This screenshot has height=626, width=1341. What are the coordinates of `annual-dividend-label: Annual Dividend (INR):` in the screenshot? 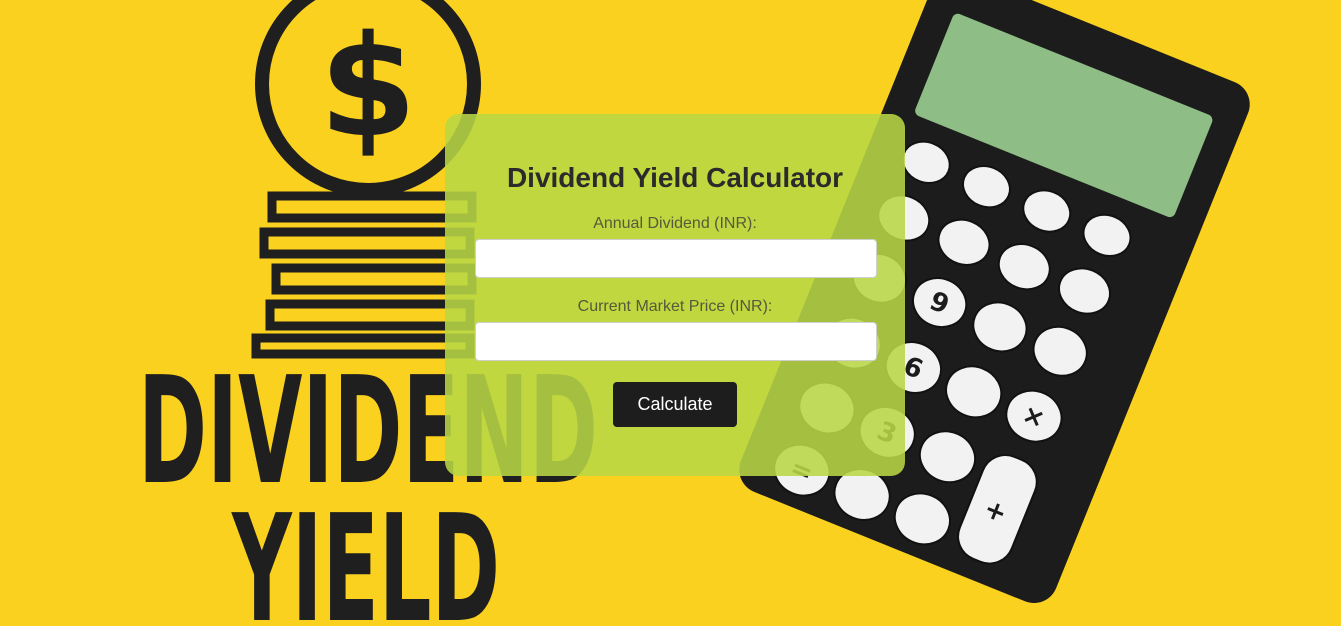 It's located at (675, 223).